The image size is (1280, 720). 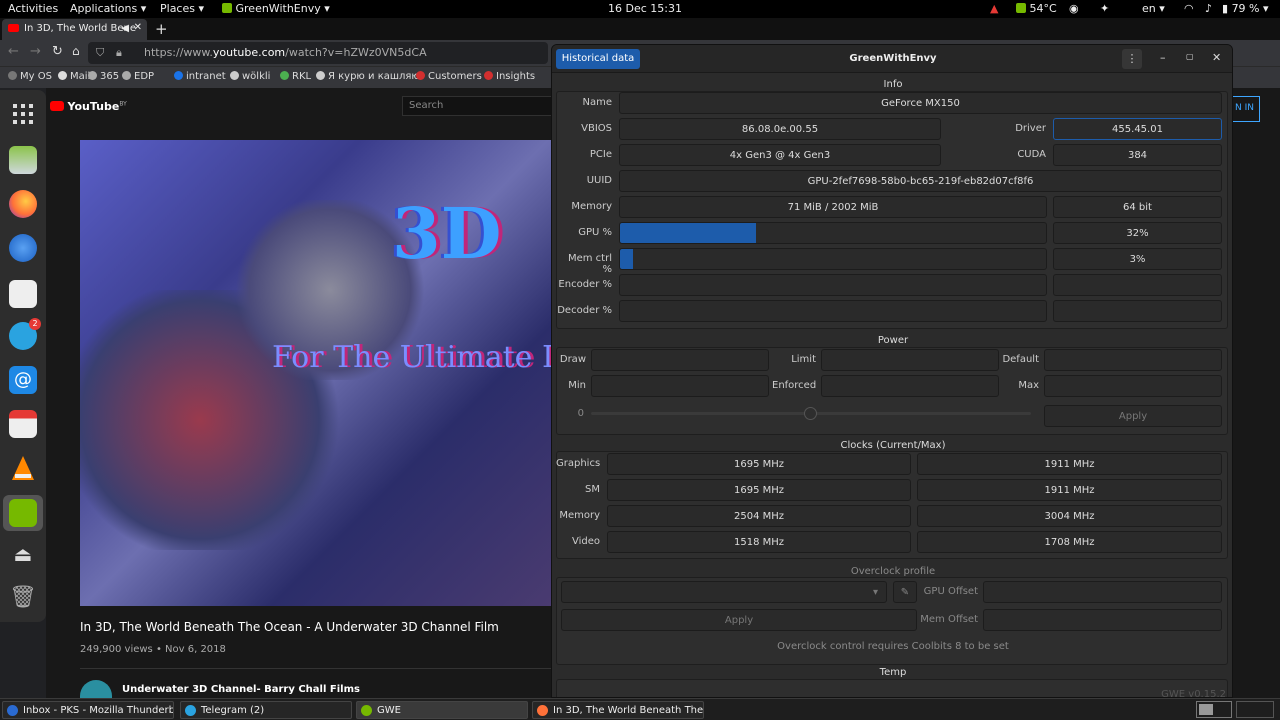 I want to click on bookmark-item: 365, so click(x=103, y=76).